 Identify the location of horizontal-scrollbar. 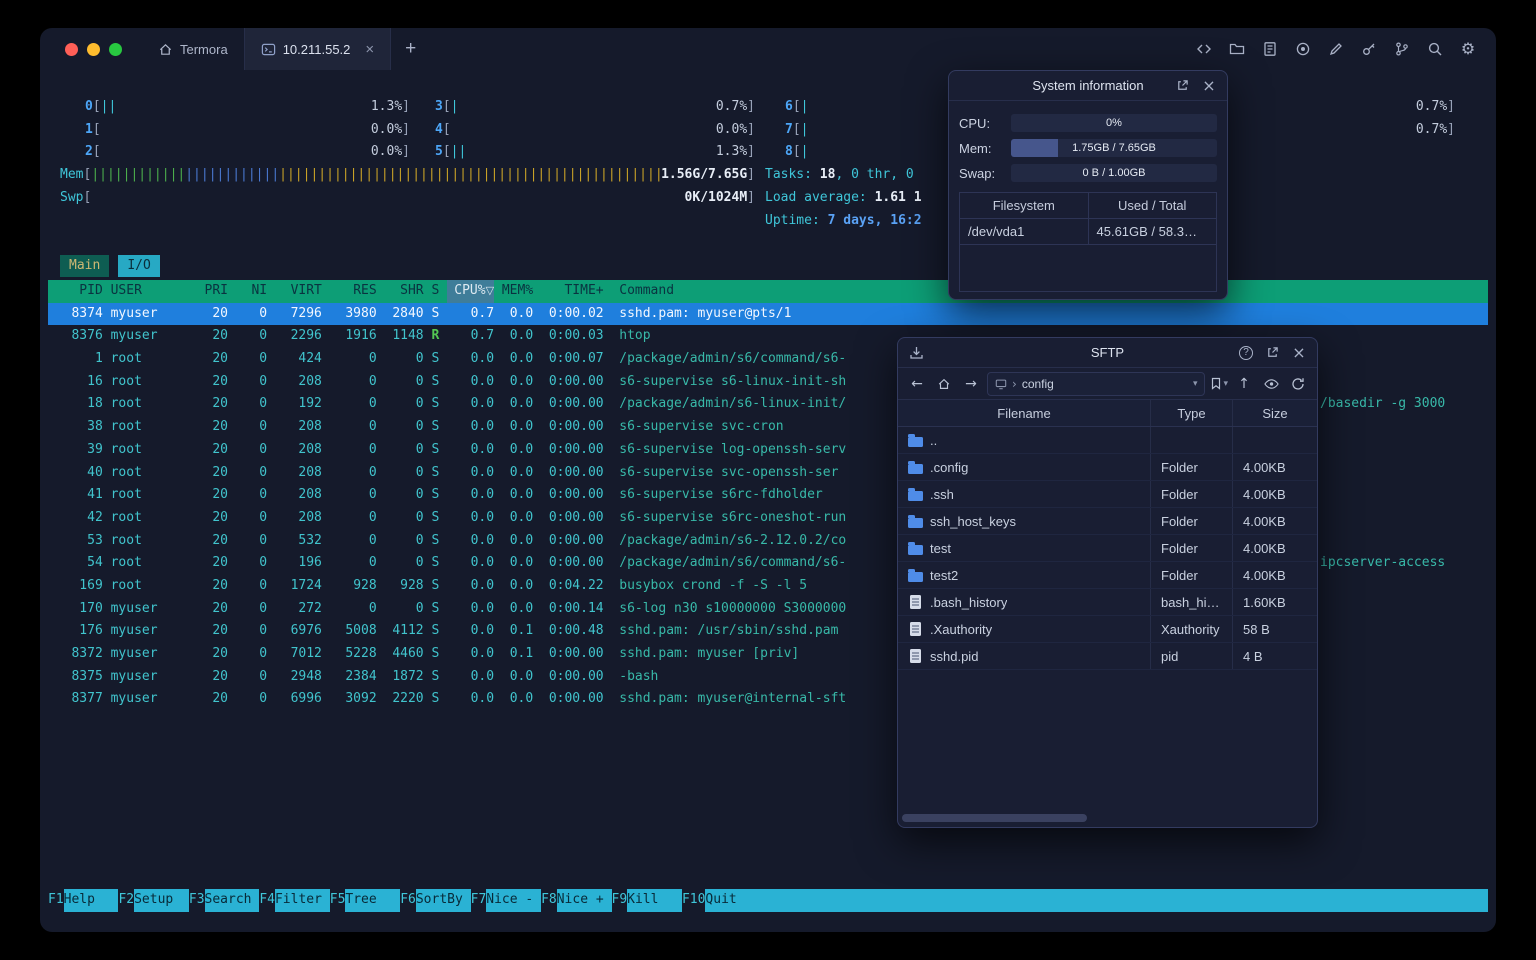
(1107, 818).